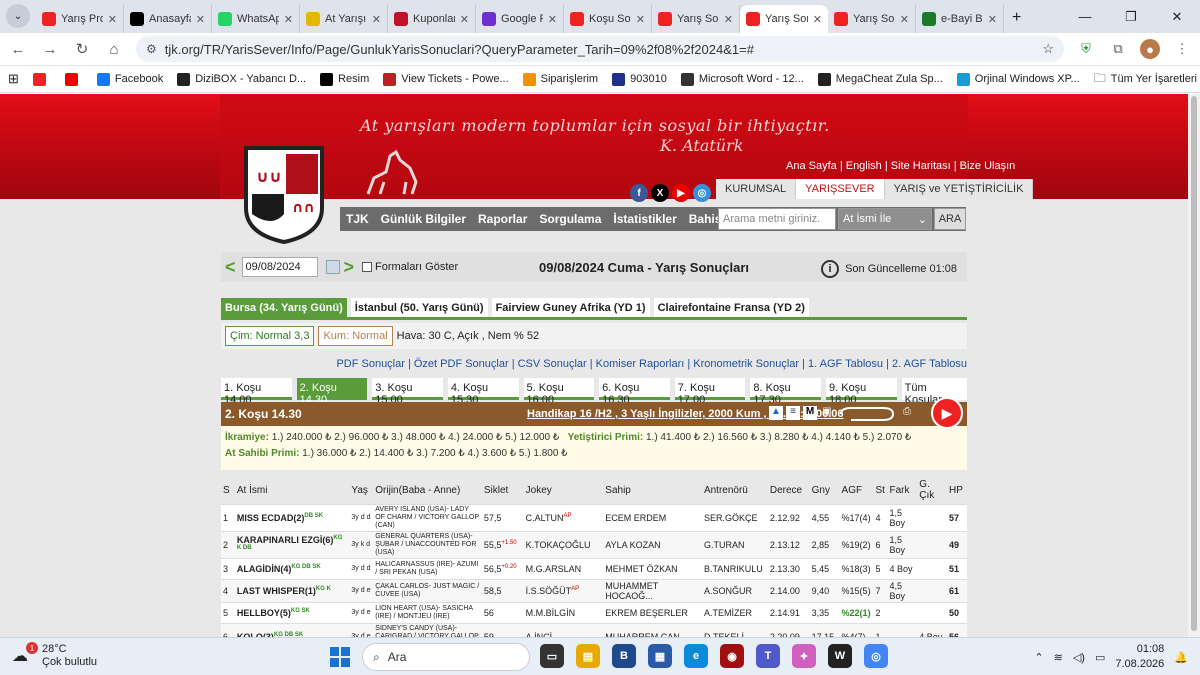 The width and height of the screenshot is (1200, 675). What do you see at coordinates (840, 656) in the screenshot?
I see `w-app-icon: W` at bounding box center [840, 656].